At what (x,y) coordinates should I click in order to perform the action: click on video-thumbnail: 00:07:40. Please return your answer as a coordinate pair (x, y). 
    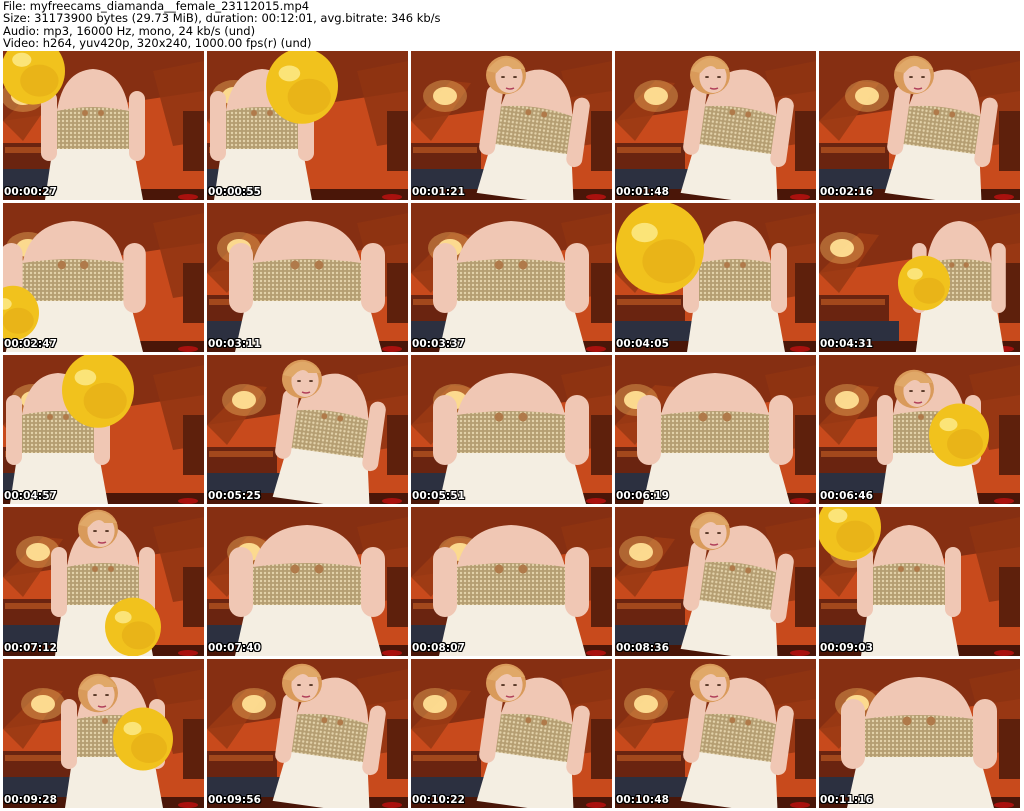
    Looking at the image, I should click on (307, 581).